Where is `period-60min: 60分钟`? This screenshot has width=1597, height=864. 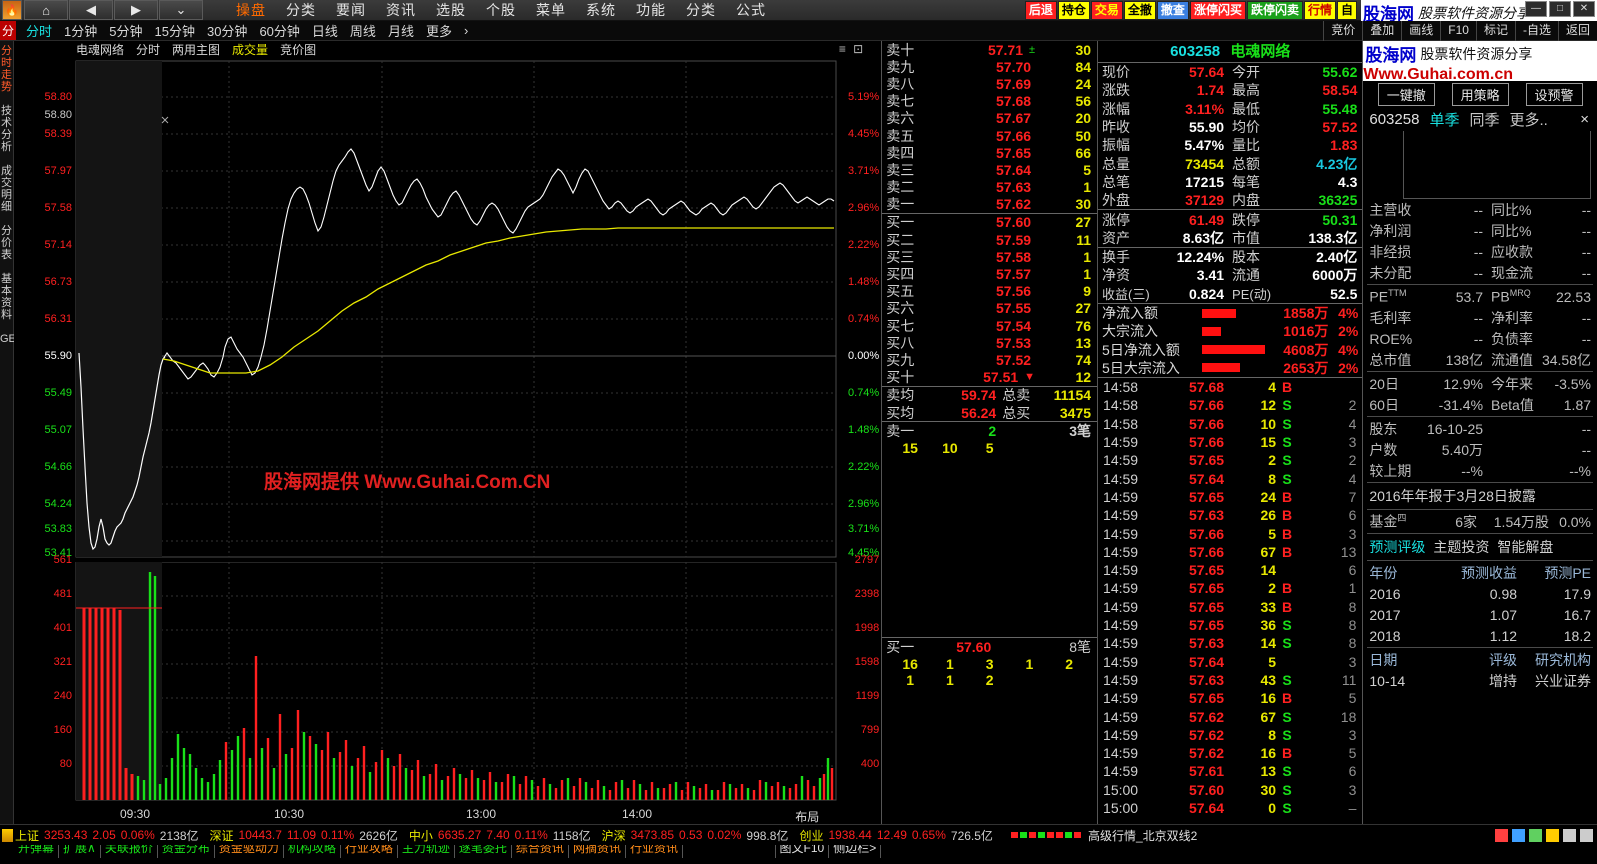 period-60min: 60分钟 is located at coordinates (279, 30).